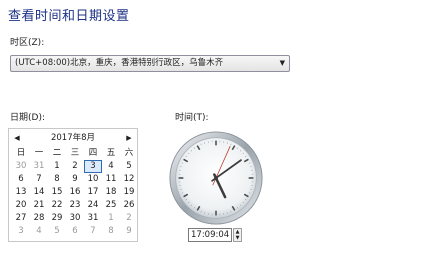 This screenshot has height=269, width=431. Describe the element at coordinates (75, 205) in the screenshot. I see `calendar-day: 23` at that location.